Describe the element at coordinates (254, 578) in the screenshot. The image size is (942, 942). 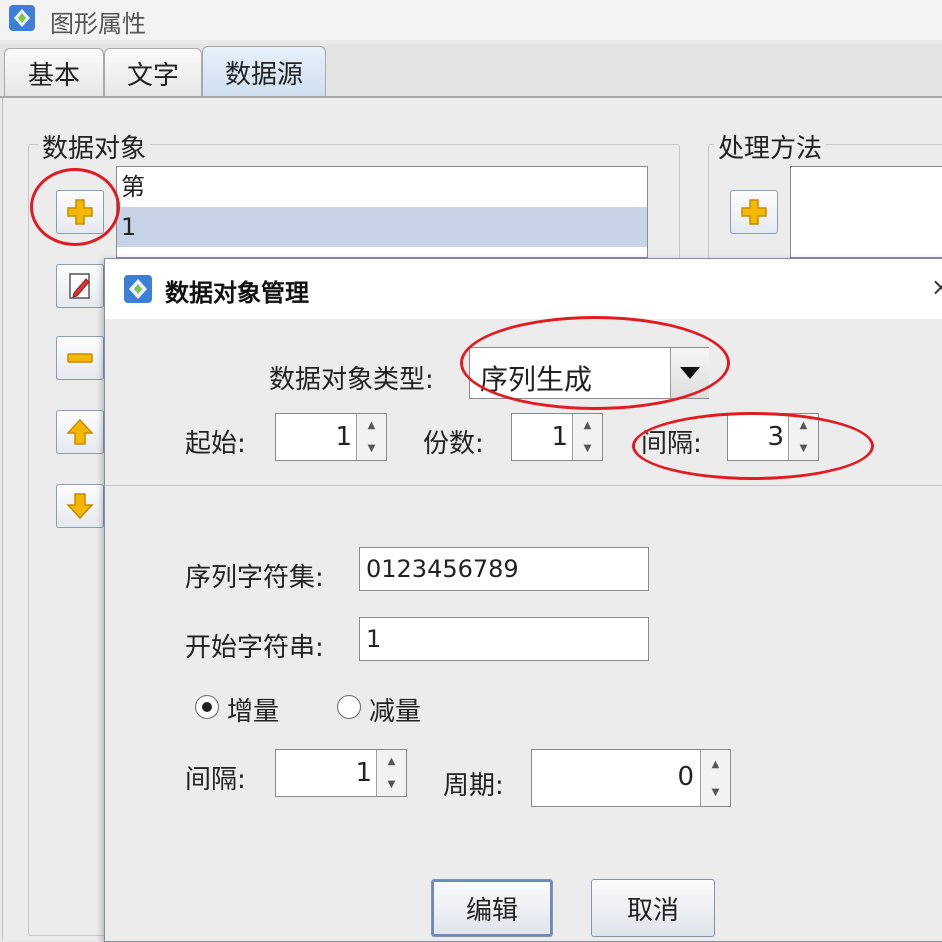
I see `charset-label: 序列字符集:` at that location.